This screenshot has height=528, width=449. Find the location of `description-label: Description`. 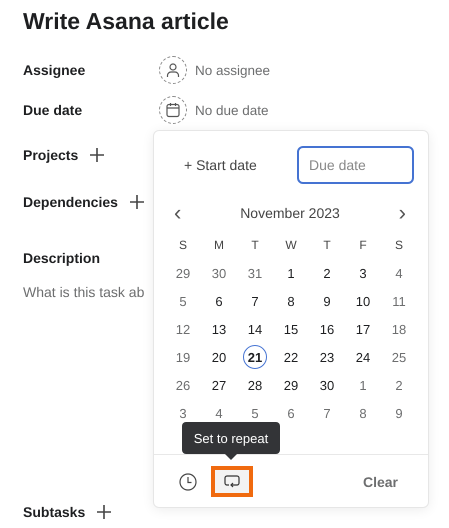

description-label: Description is located at coordinates (62, 258).